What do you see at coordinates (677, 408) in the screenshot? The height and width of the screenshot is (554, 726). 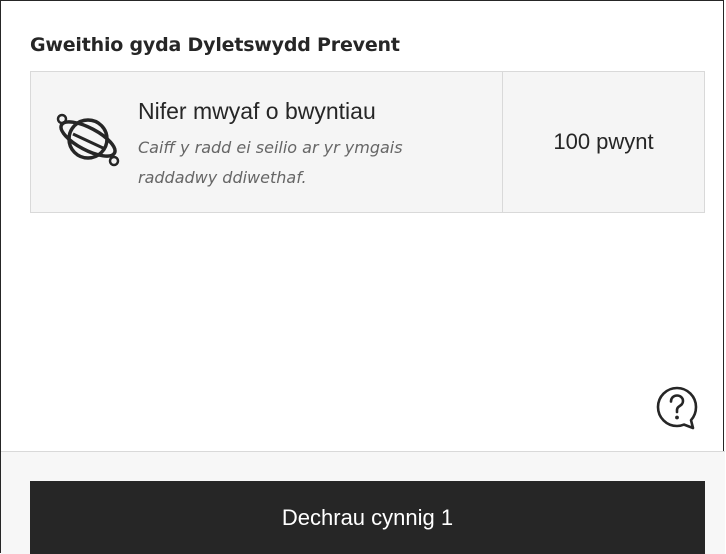 I see `help-bubble-icon` at bounding box center [677, 408].